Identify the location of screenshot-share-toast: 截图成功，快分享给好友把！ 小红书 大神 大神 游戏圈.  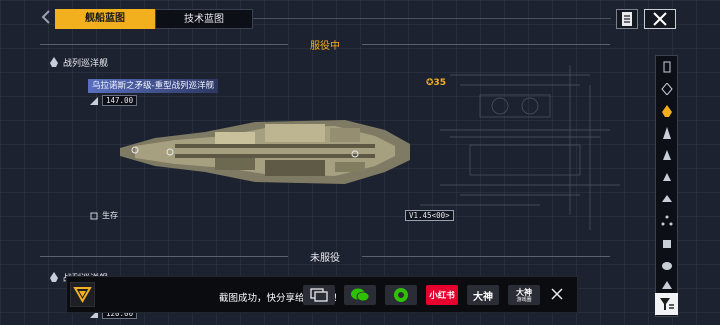
(322, 294).